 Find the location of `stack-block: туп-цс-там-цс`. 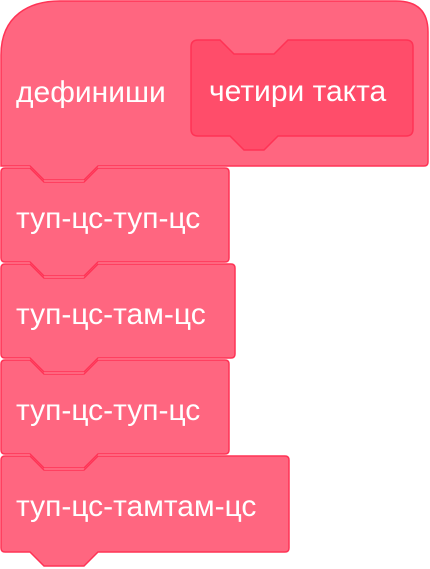

stack-block: туп-цс-там-цс is located at coordinates (118, 318).